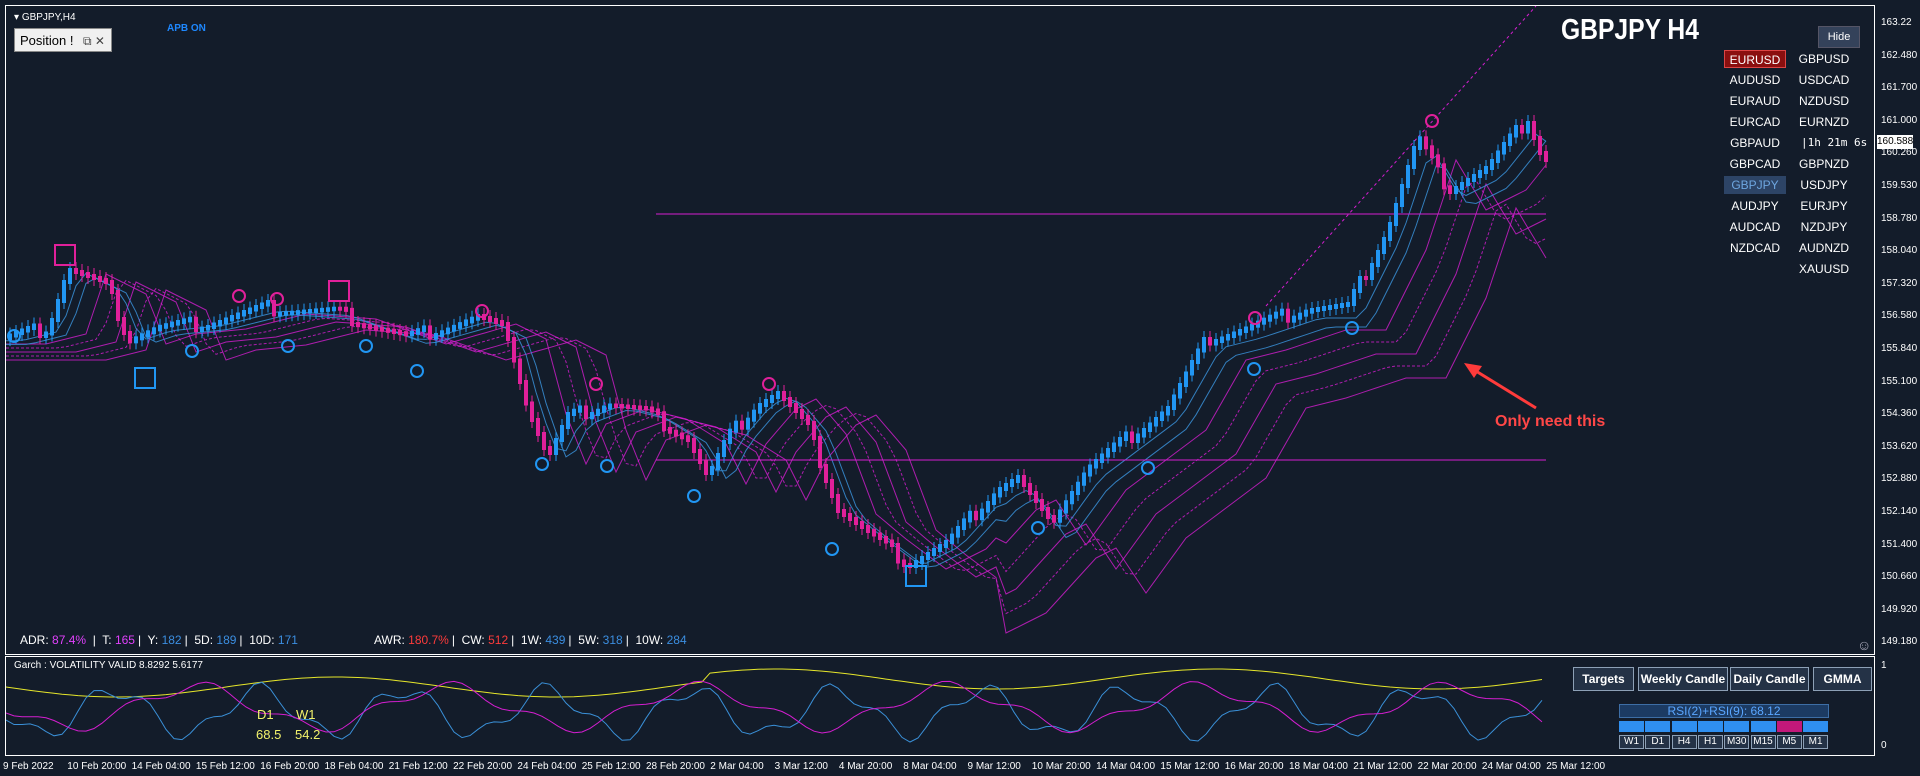  Describe the element at coordinates (1899, 414) in the screenshot. I see `price-tick: 154.360` at that location.